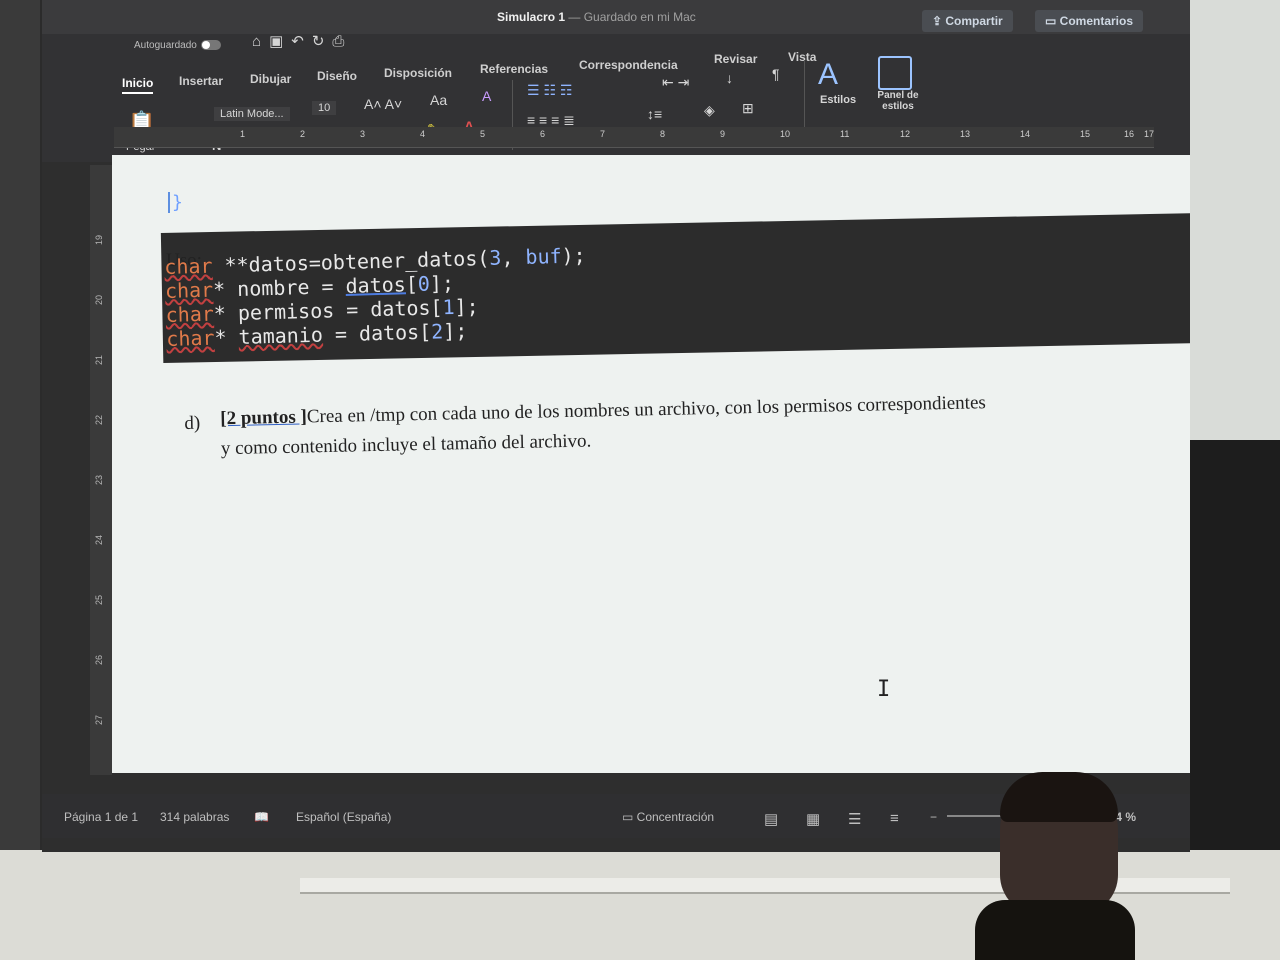 This screenshot has height=960, width=1280. What do you see at coordinates (628, 65) in the screenshot?
I see `tab-correspondencia: Correspondencia` at bounding box center [628, 65].